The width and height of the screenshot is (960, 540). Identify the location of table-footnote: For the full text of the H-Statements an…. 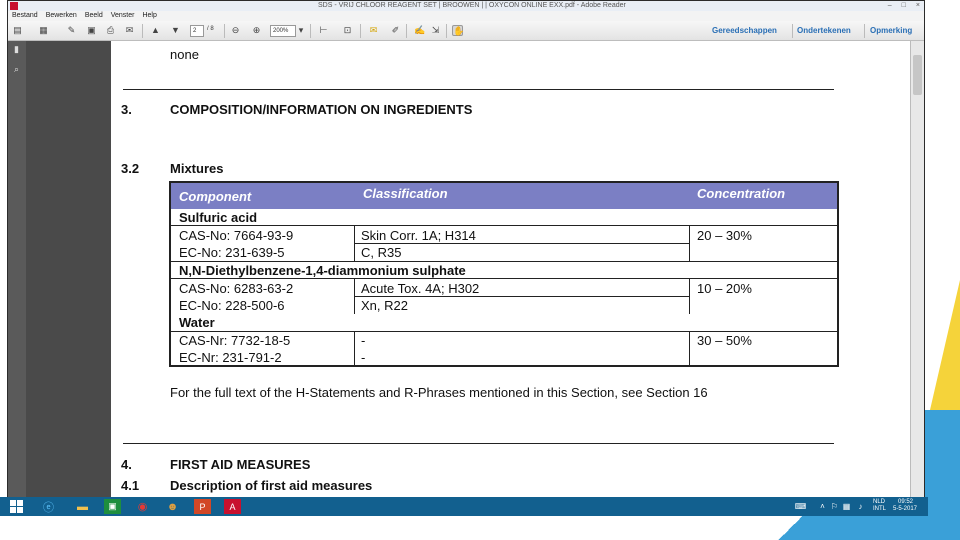
(439, 392).